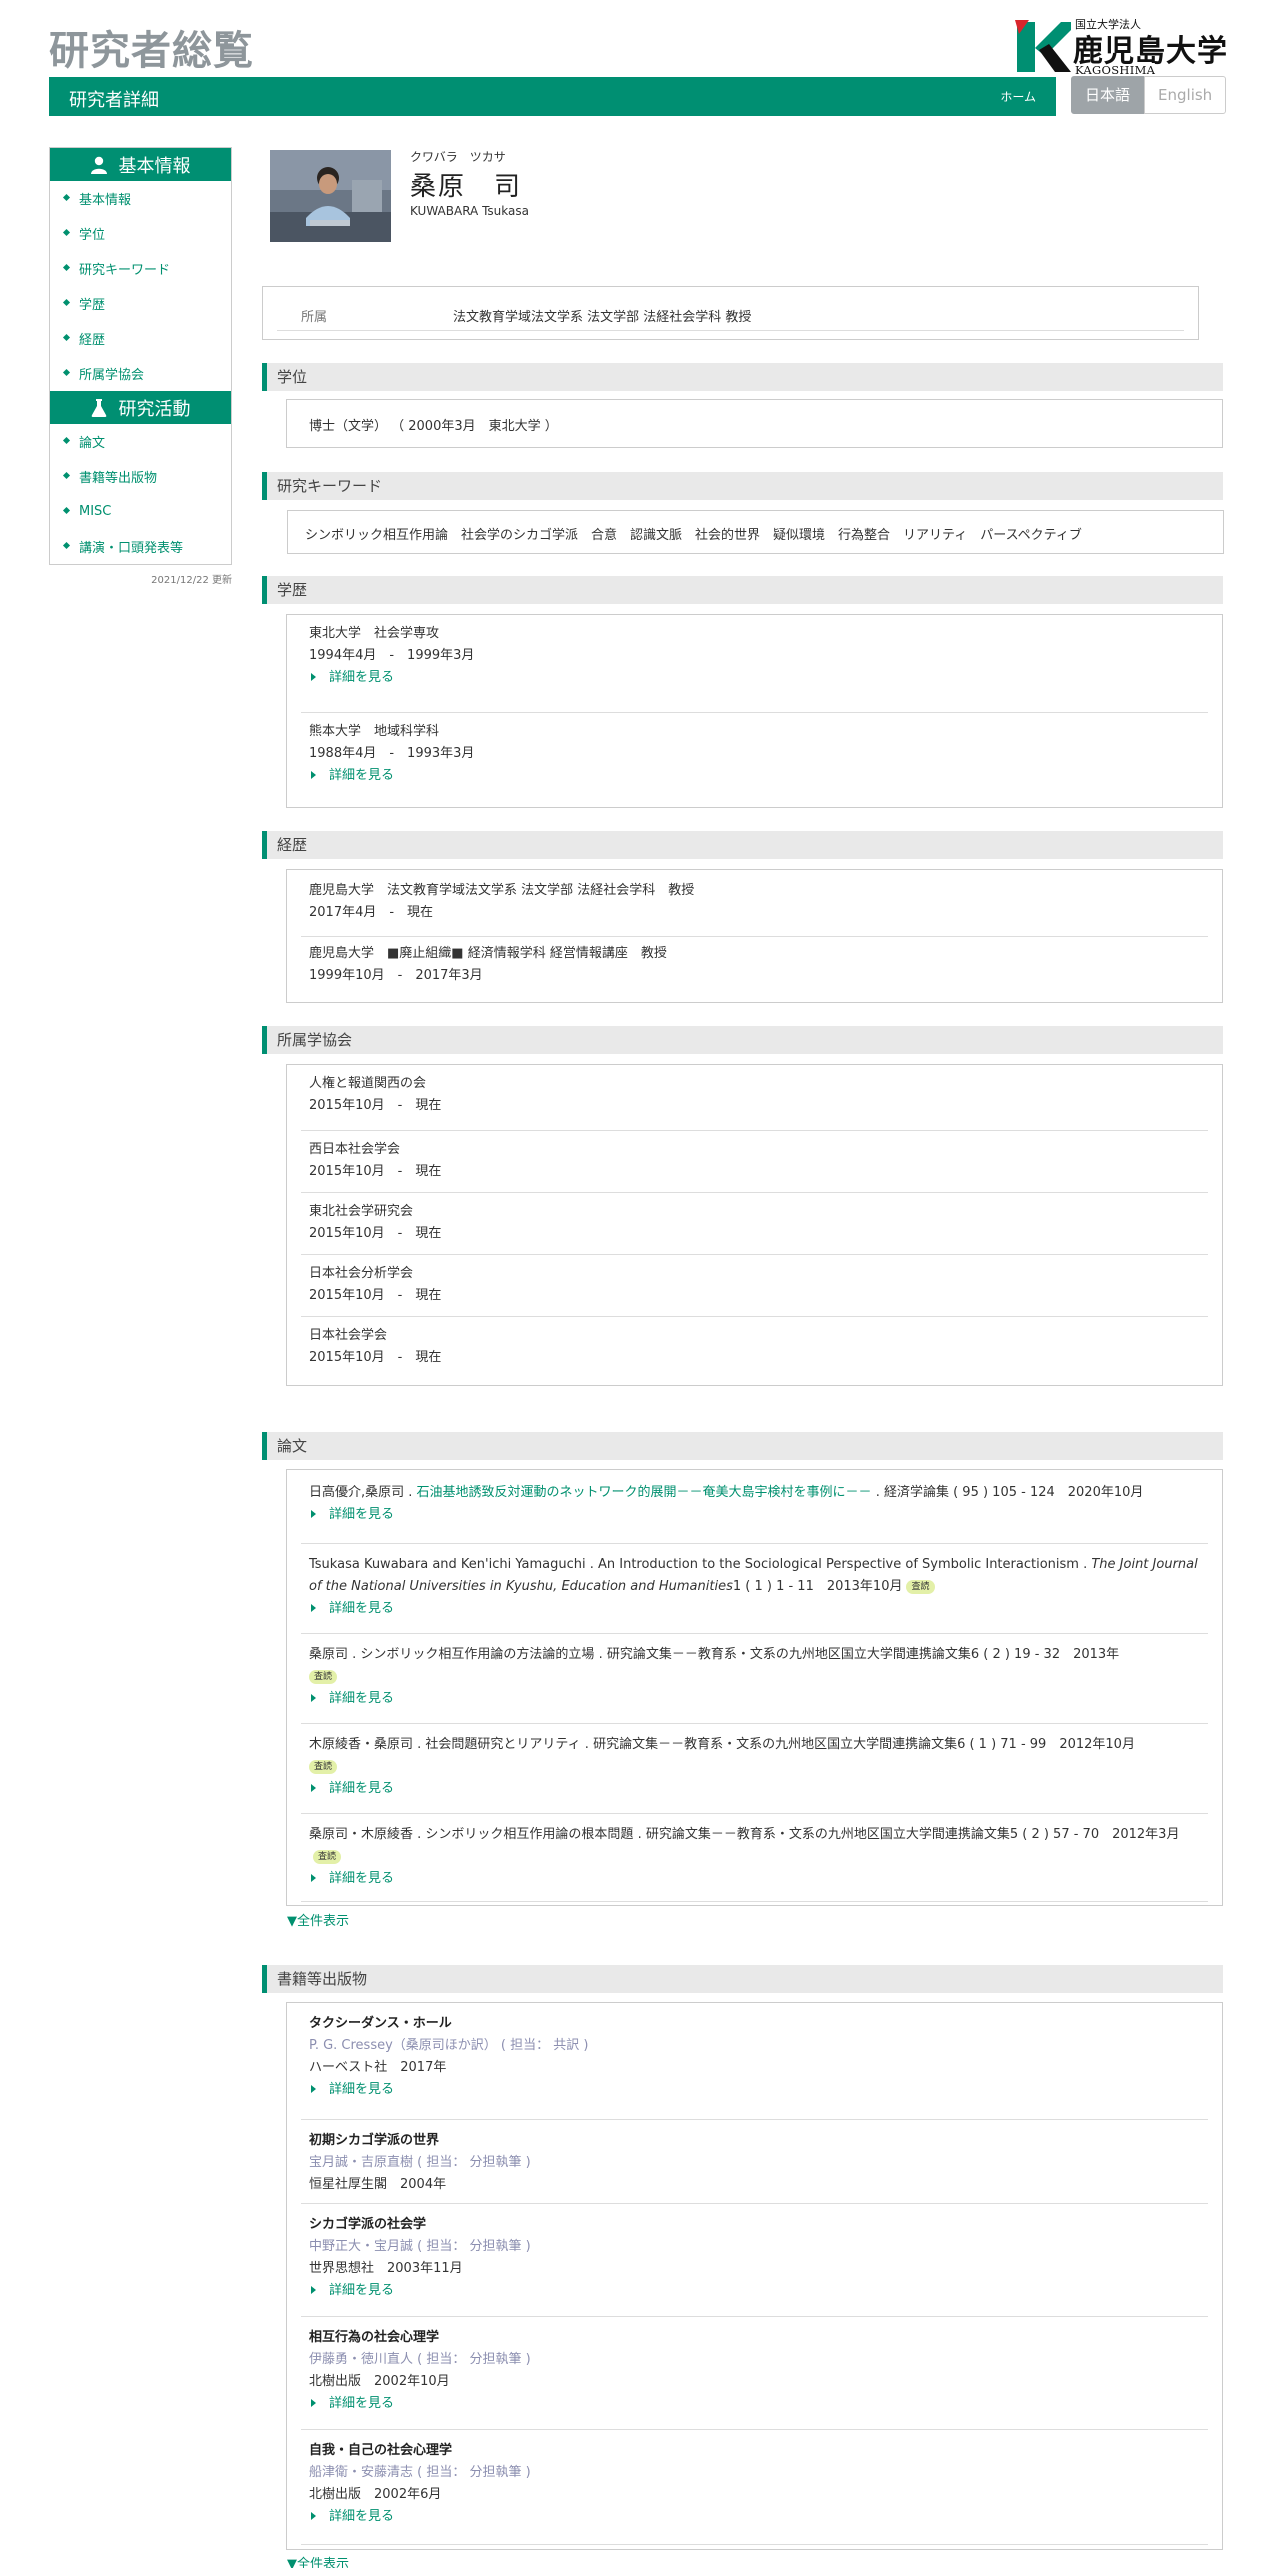 The height and width of the screenshot is (2568, 1284). Describe the element at coordinates (378, 2184) in the screenshot. I see `book-publisher: 恒星社厚生閣 2004年` at that location.